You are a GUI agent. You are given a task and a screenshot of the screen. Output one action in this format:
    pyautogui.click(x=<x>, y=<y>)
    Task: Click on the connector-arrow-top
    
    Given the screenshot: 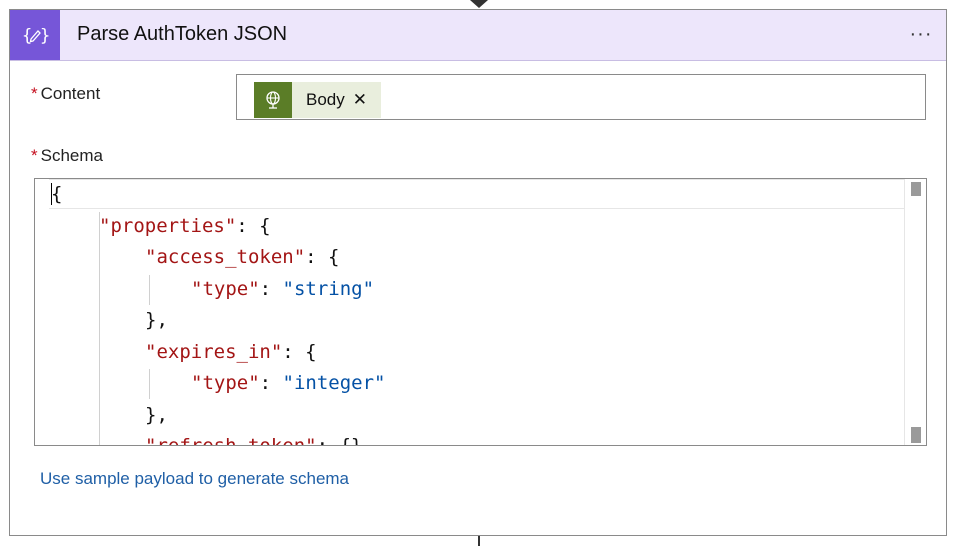 What is the action you would take?
    pyautogui.click(x=479, y=4)
    